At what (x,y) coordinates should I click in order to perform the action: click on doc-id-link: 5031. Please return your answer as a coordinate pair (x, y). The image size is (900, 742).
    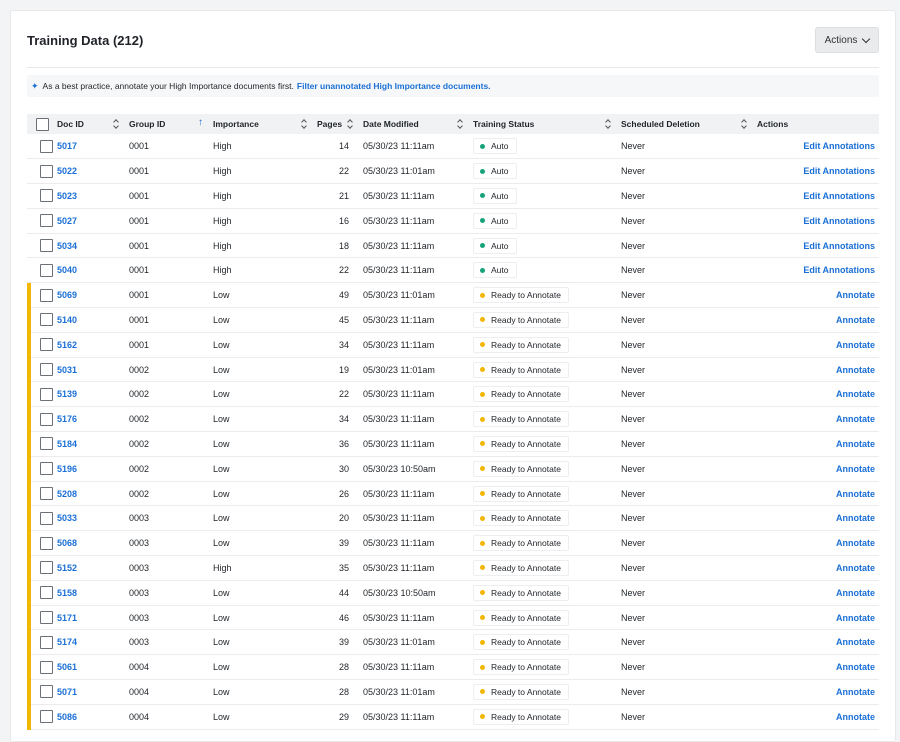
    Looking at the image, I should click on (67, 370).